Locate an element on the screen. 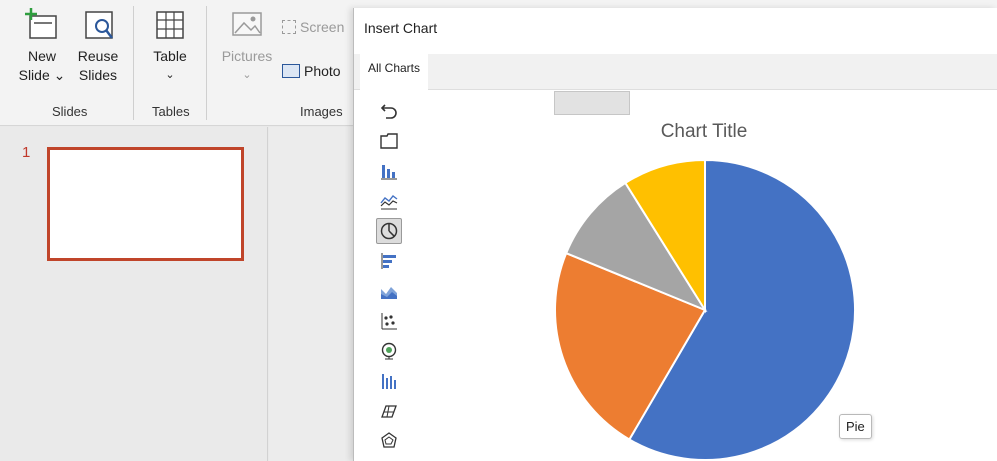 The width and height of the screenshot is (997, 461). photo-album-label: Photo is located at coordinates (322, 71).